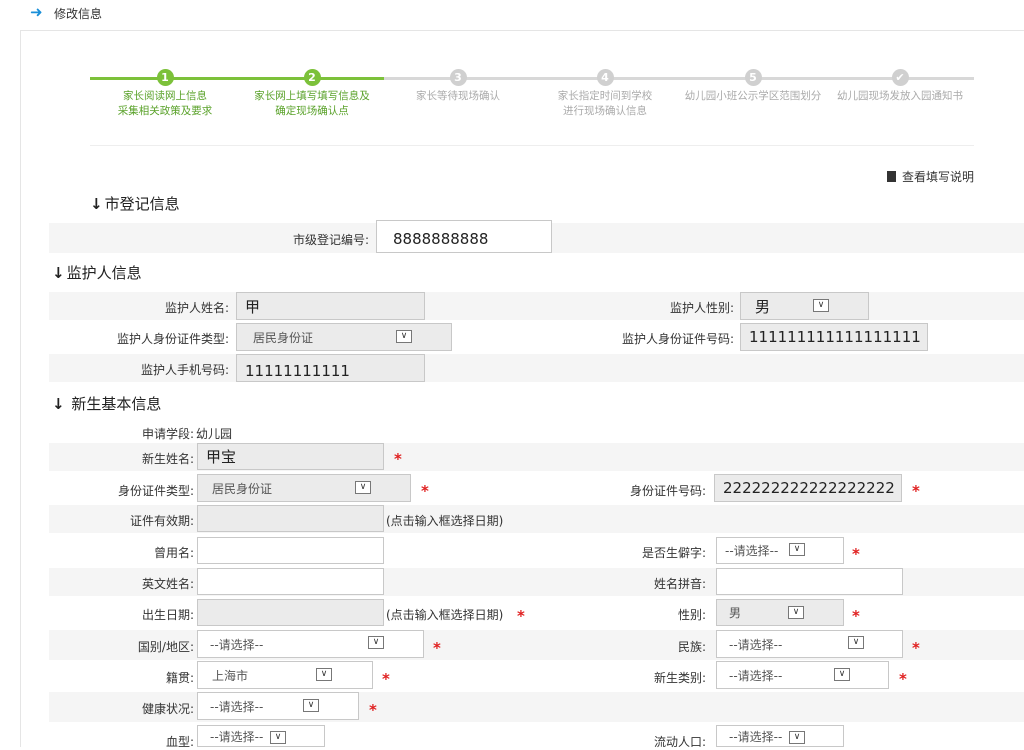 This screenshot has height=750, width=1024. I want to click on section-city-title: 市登记信息, so click(142, 204).